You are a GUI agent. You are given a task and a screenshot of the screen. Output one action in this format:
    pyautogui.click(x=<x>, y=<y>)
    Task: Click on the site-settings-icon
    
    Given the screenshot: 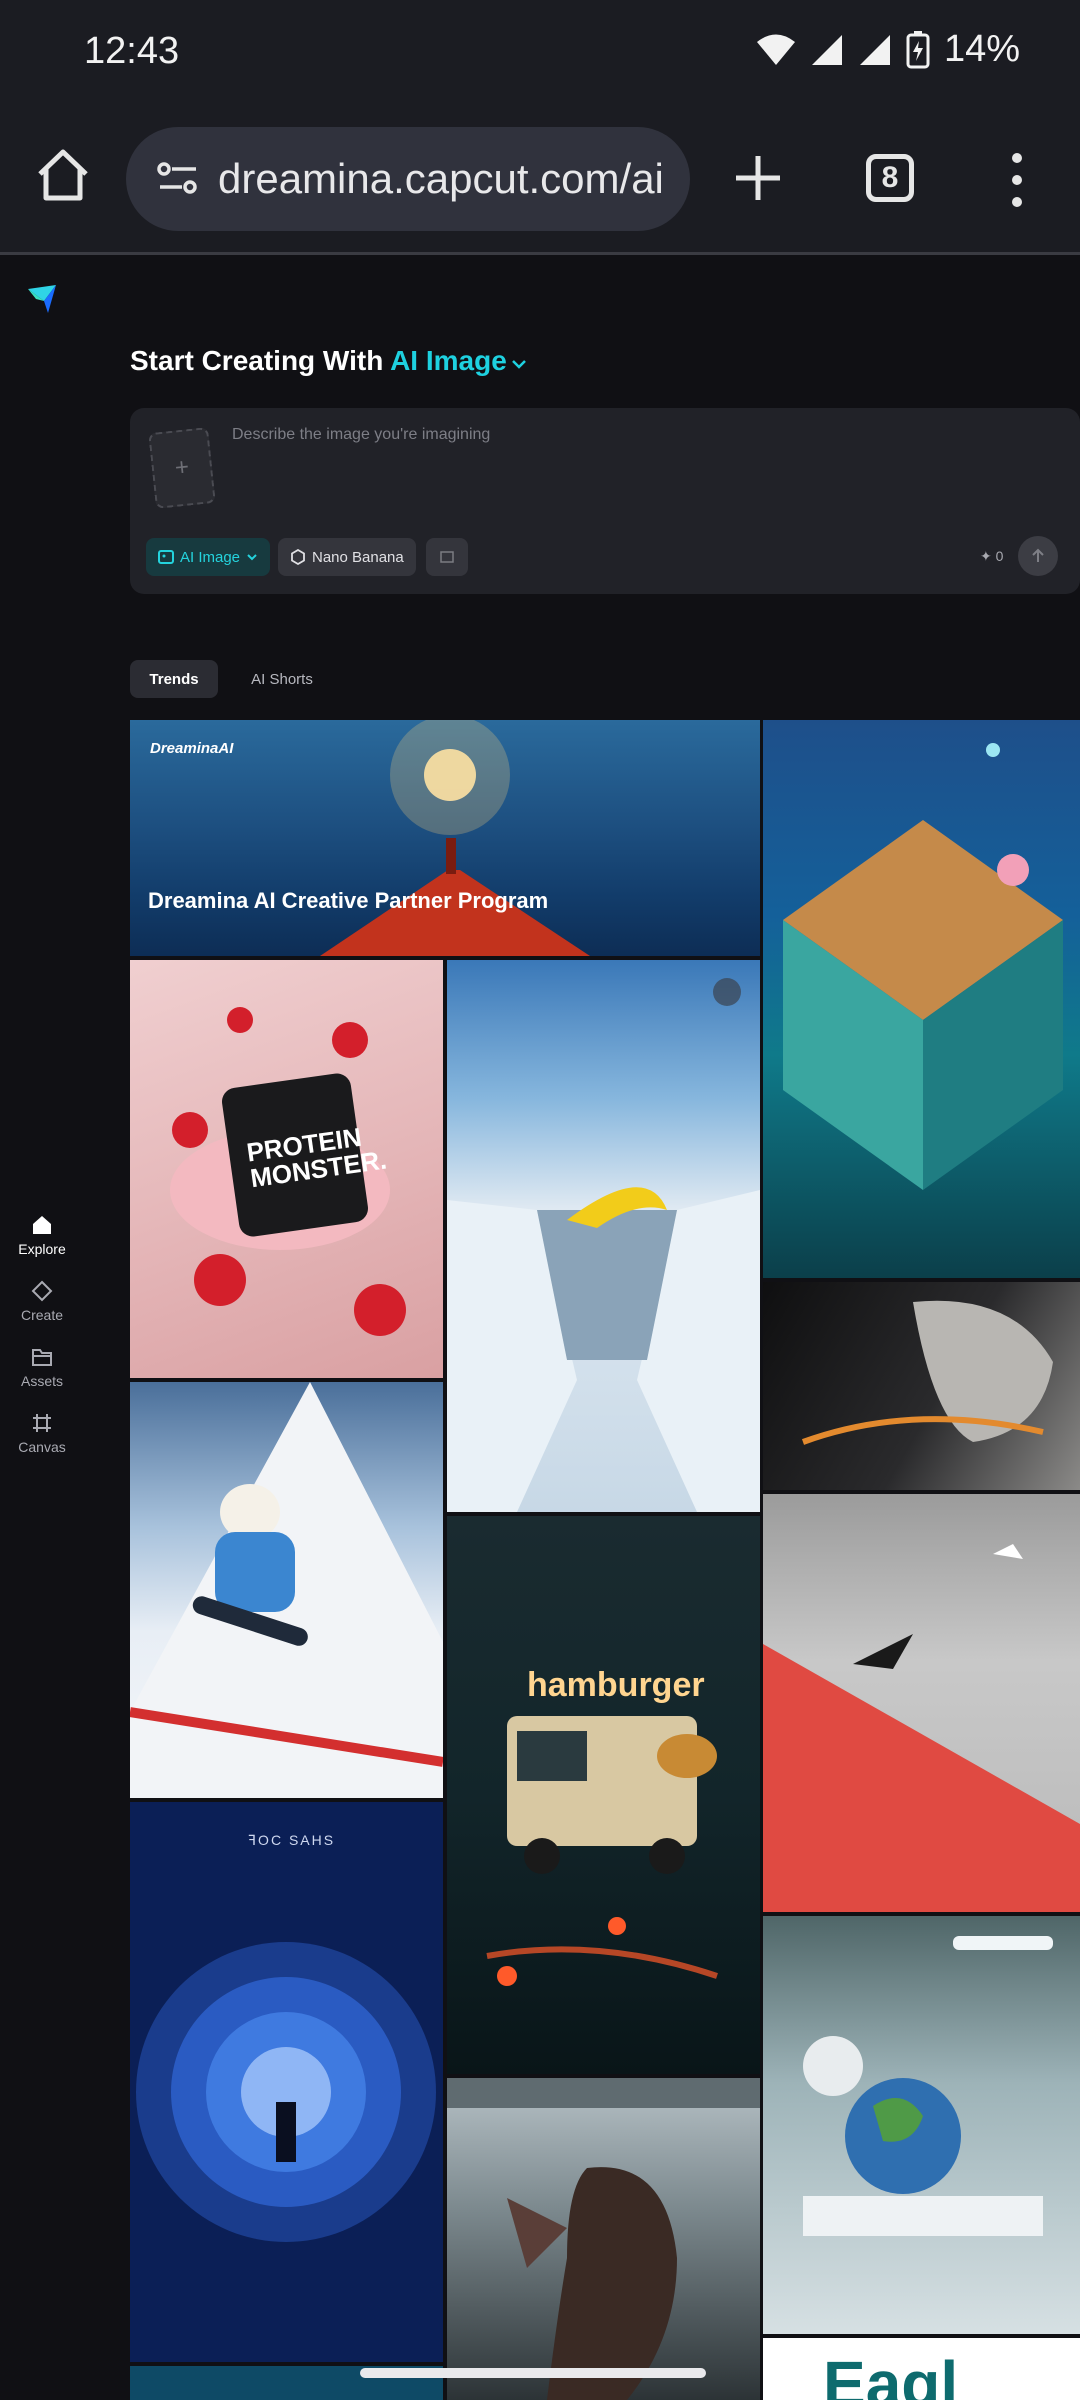 What is the action you would take?
    pyautogui.click(x=178, y=179)
    